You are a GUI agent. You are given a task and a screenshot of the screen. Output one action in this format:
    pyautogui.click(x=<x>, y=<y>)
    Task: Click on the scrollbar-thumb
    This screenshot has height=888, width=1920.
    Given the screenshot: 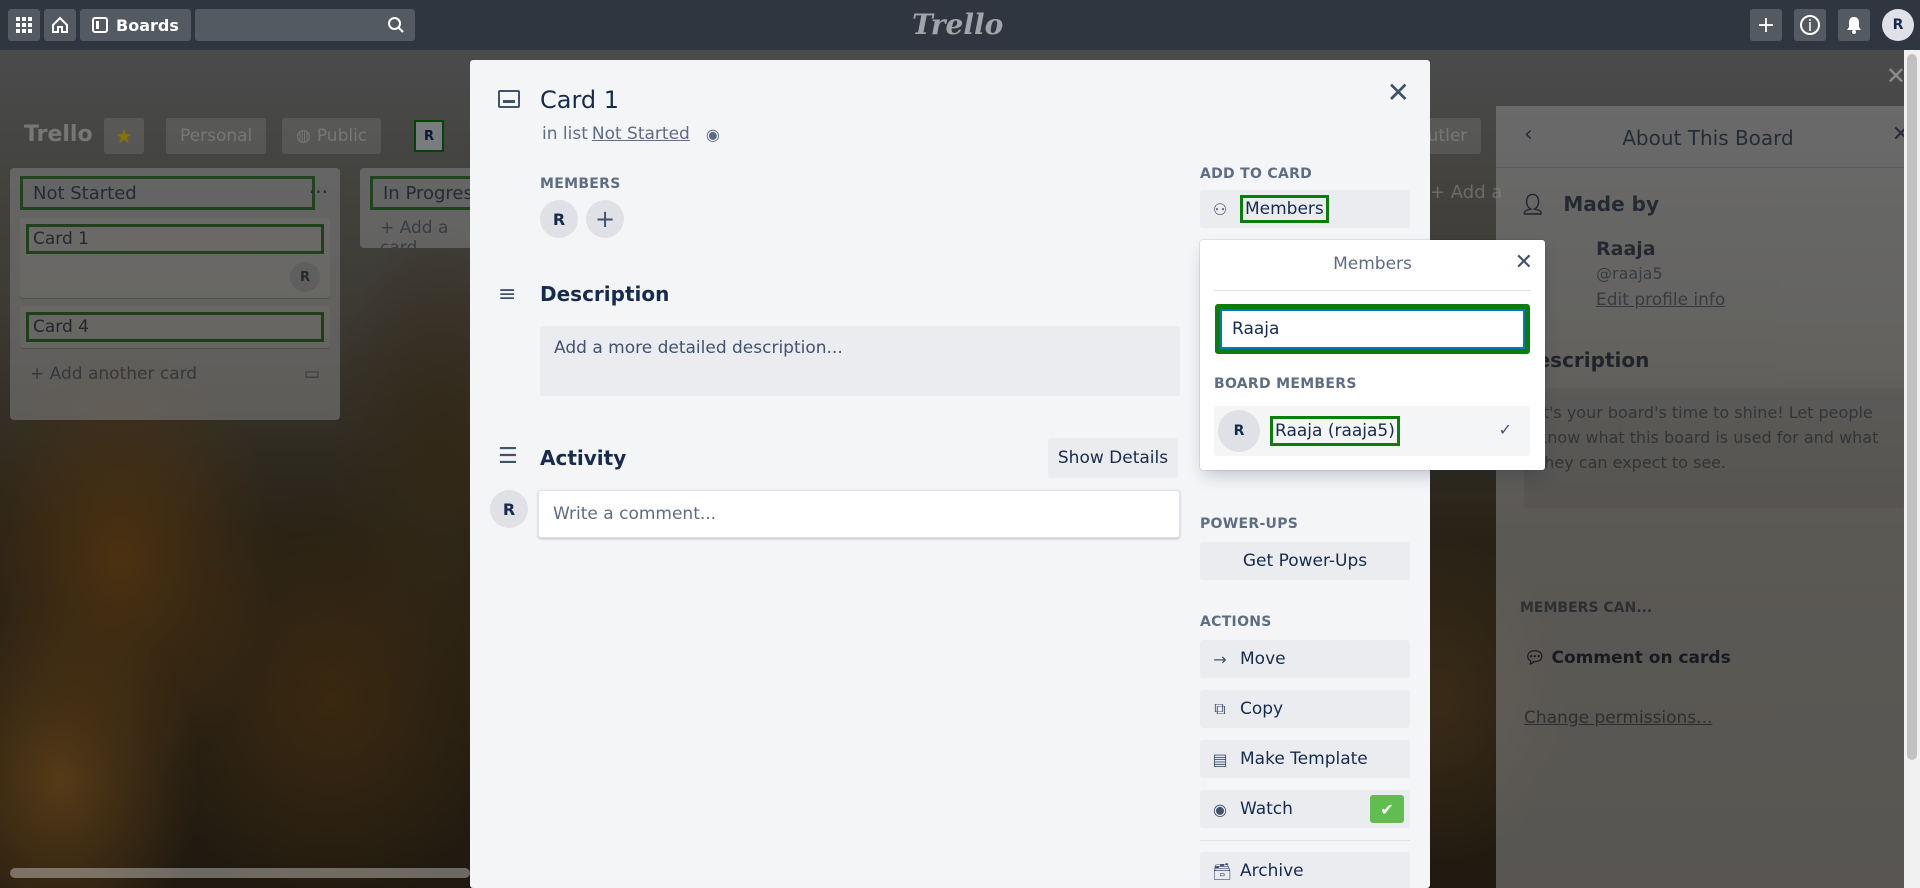 What is the action you would take?
    pyautogui.click(x=1912, y=407)
    